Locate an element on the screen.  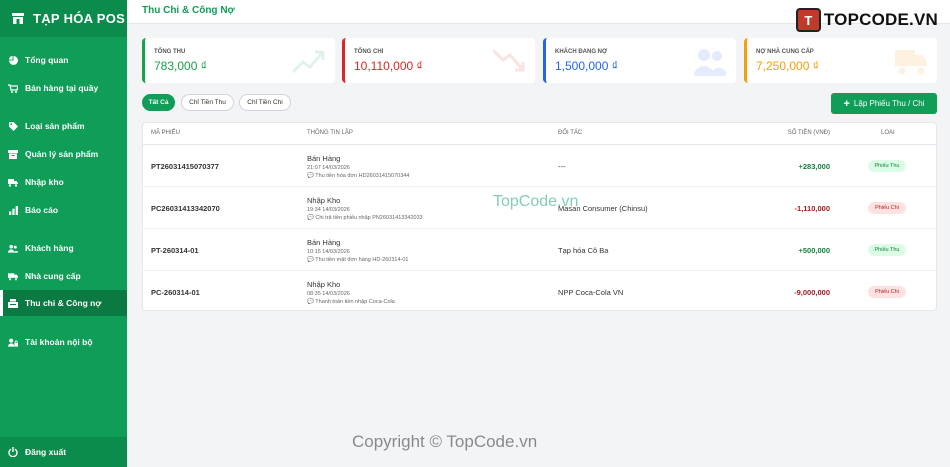
brand: TẠP HÓA POS is located at coordinates (63, 18).